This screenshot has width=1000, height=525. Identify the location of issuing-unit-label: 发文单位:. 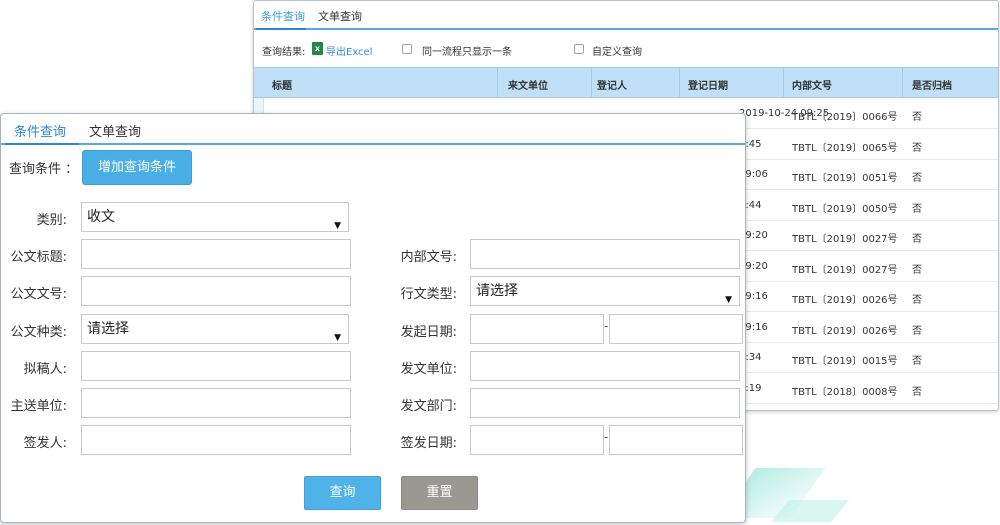
(428, 369).